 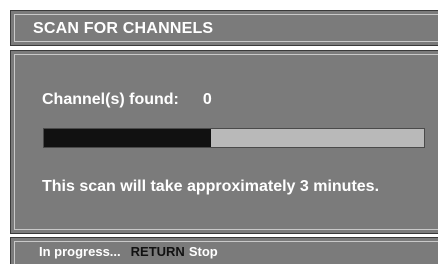 I want to click on status-bar: In progress... RETURN Stop, so click(x=224, y=250).